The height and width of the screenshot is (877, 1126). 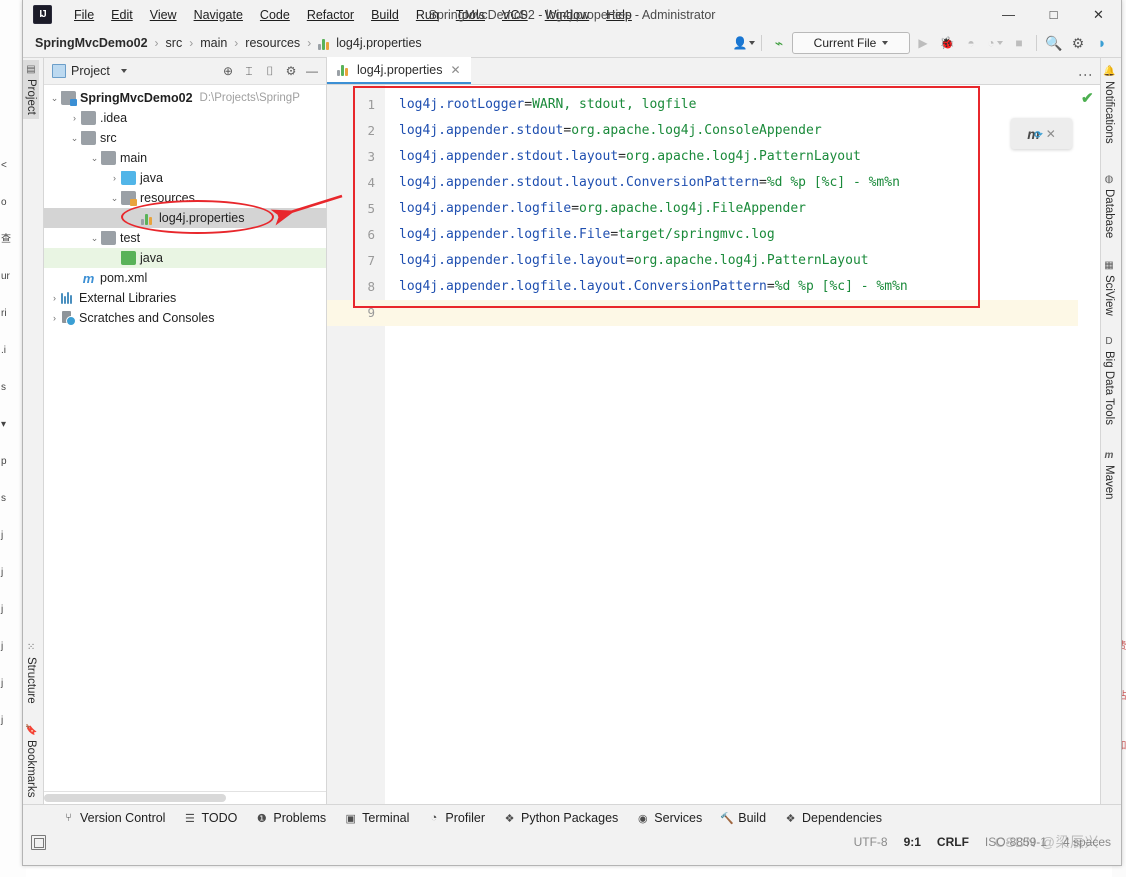 I want to click on menu-tools: Tools, so click(x=470, y=15).